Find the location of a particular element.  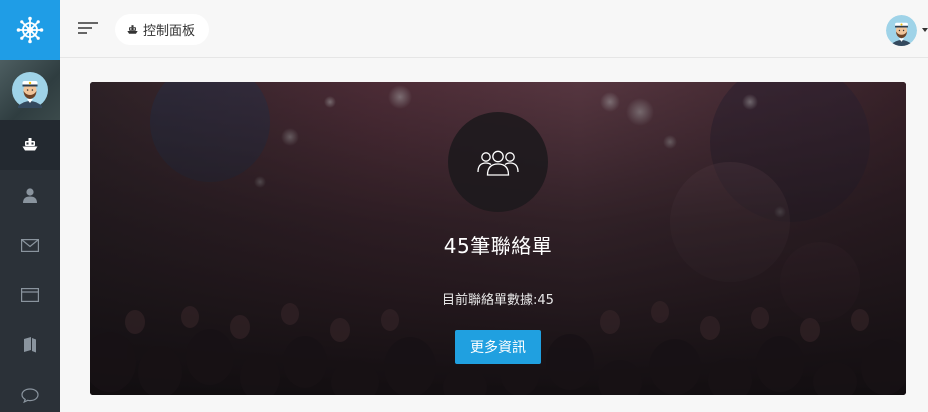

topbar: 控制面板 is located at coordinates (494, 29).